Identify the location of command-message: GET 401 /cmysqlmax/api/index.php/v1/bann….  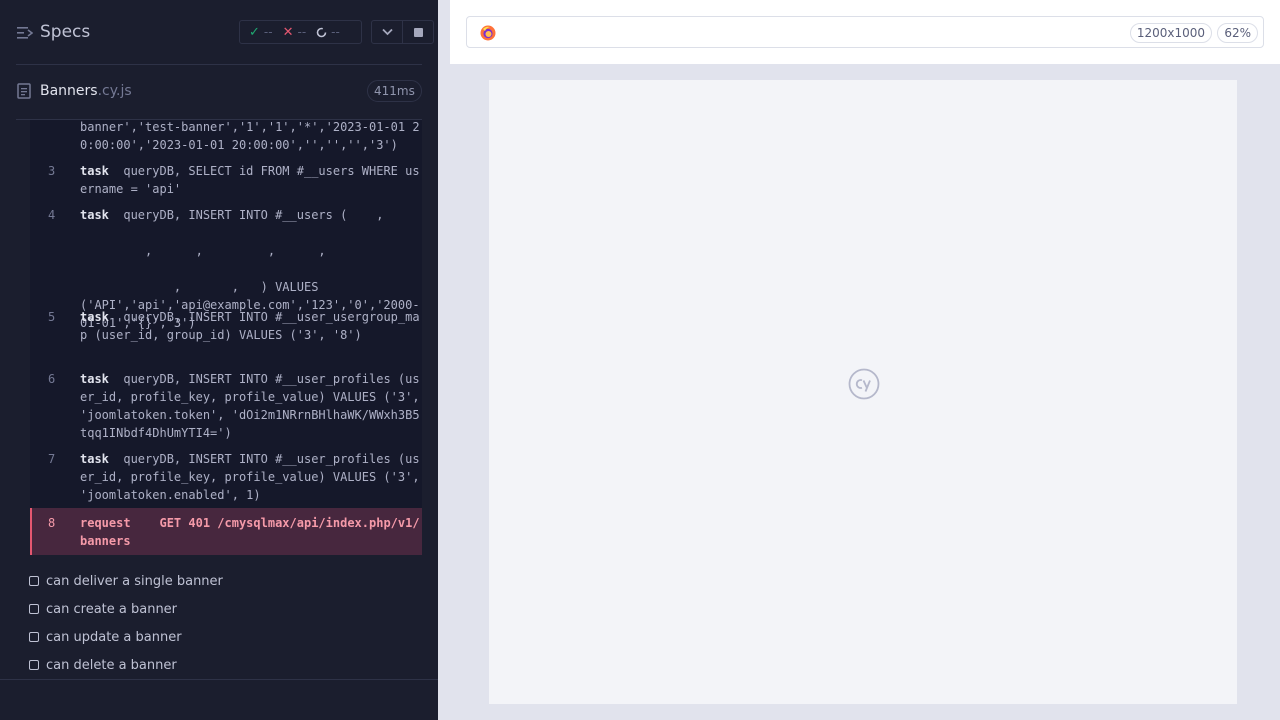
(250, 532).